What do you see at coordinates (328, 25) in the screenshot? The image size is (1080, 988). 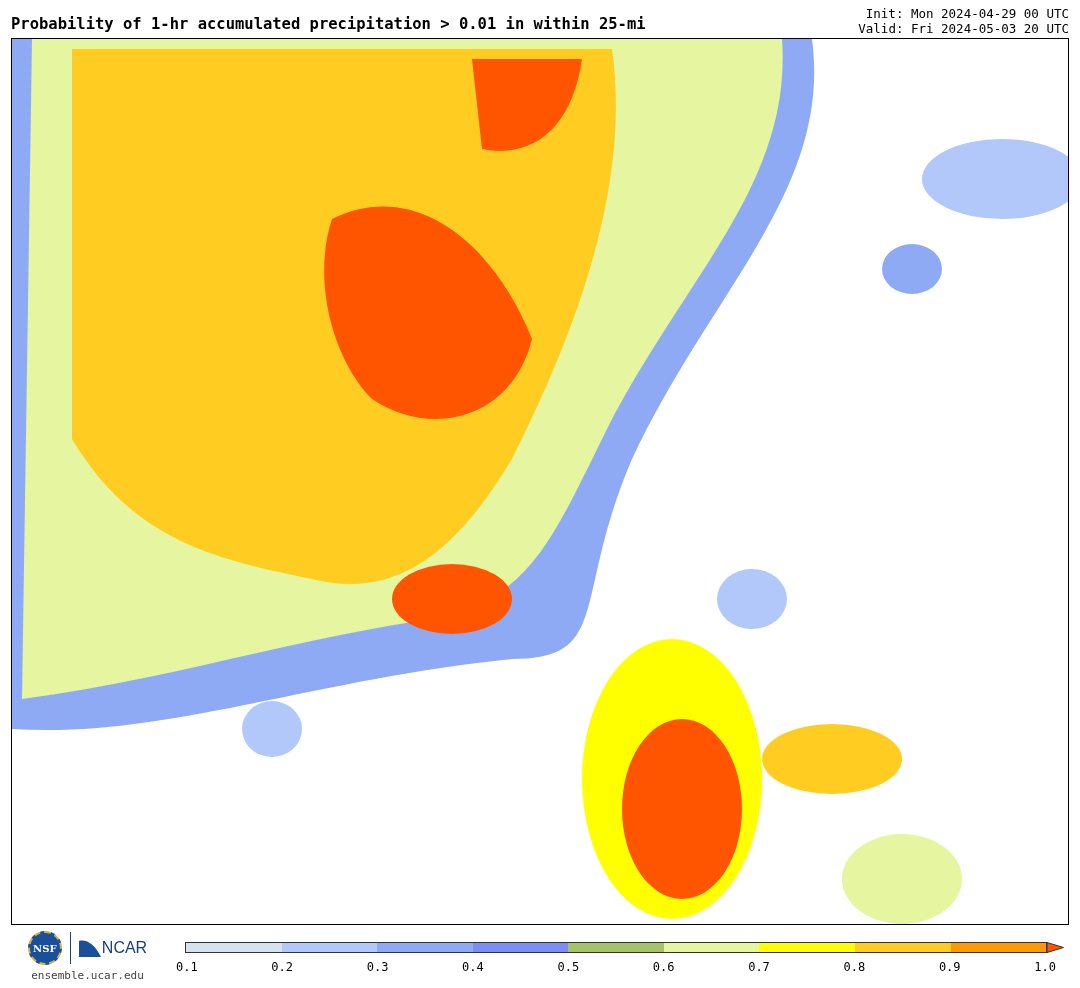 I see `chart-title: Probability of 1-hr accumulated precipitation > 0.01 in within 25-mi` at bounding box center [328, 25].